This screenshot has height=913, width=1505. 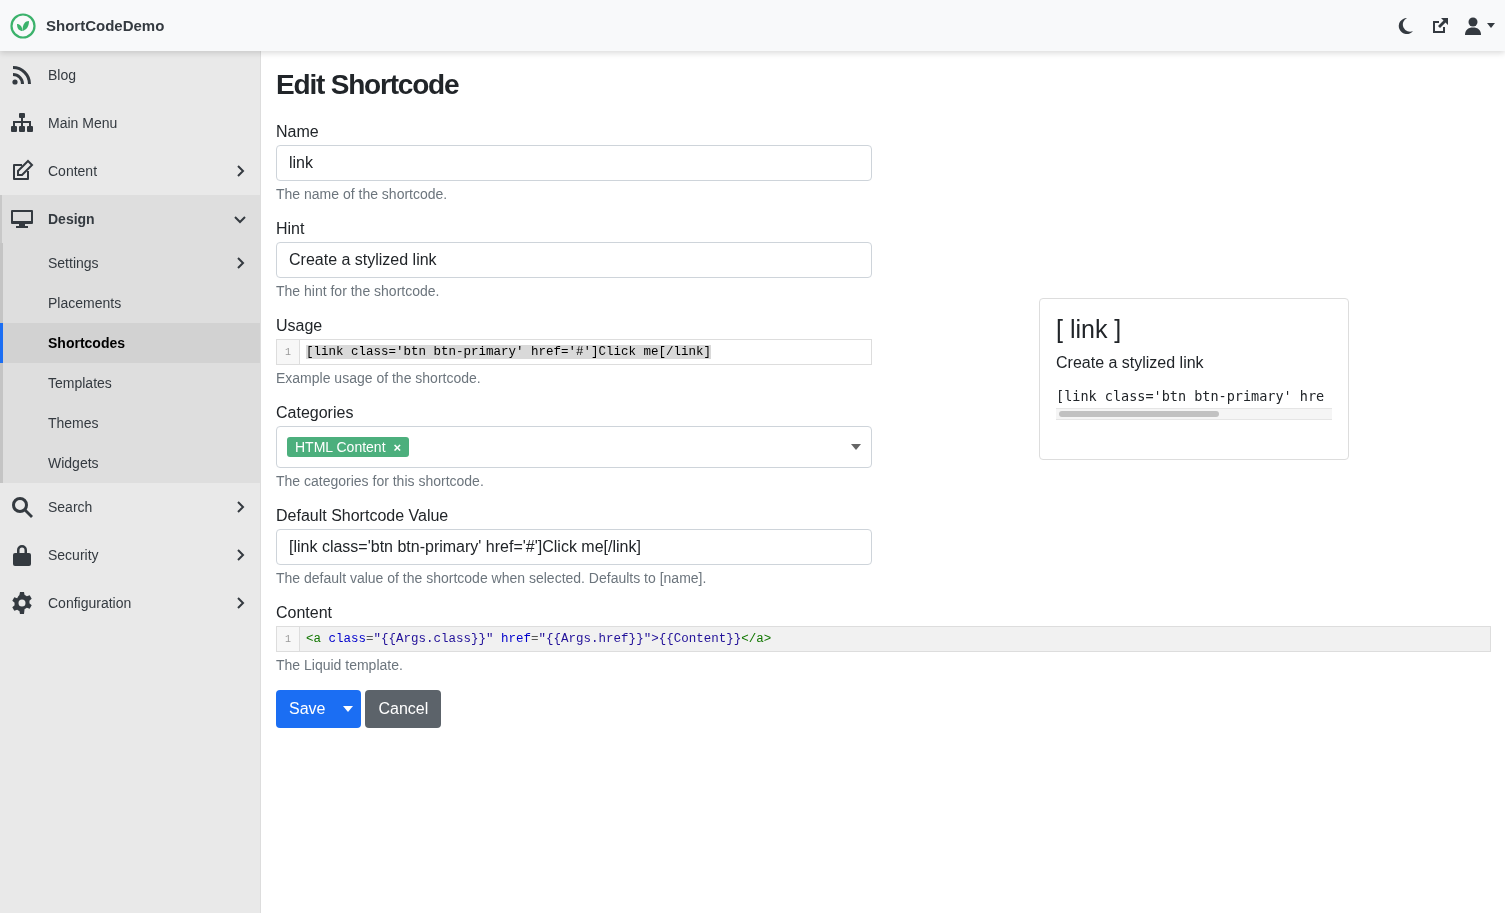 What do you see at coordinates (291, 229) in the screenshot?
I see `field-label: Hint` at bounding box center [291, 229].